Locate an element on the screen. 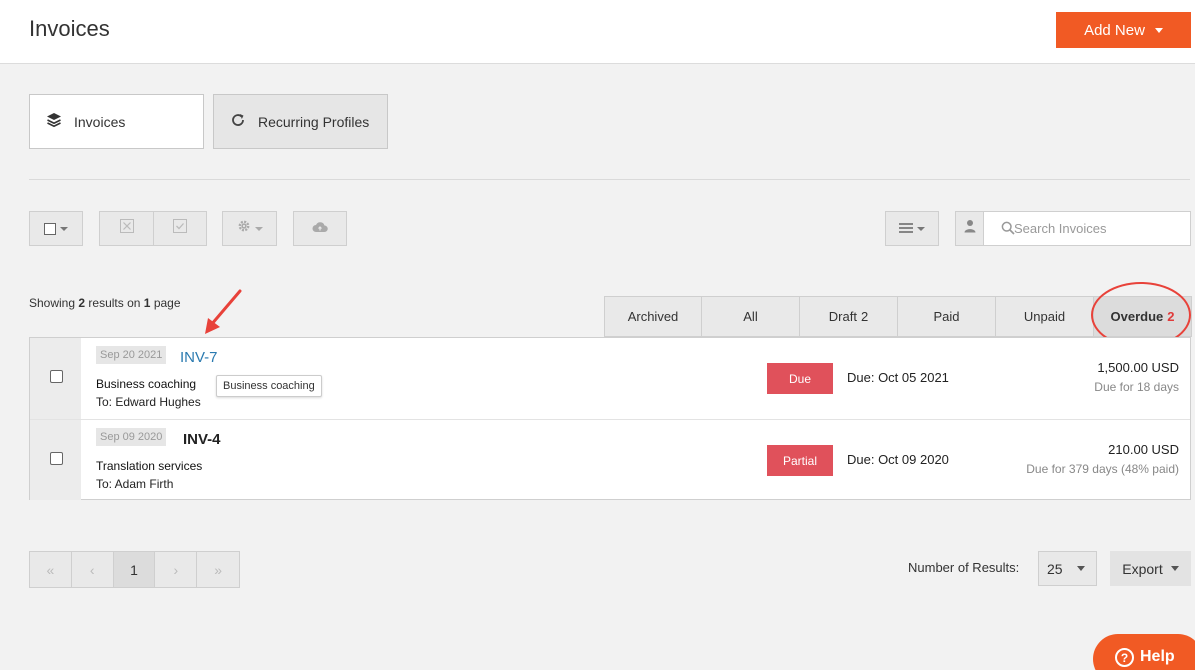 The width and height of the screenshot is (1195, 670). gear-icon is located at coordinates (244, 228).